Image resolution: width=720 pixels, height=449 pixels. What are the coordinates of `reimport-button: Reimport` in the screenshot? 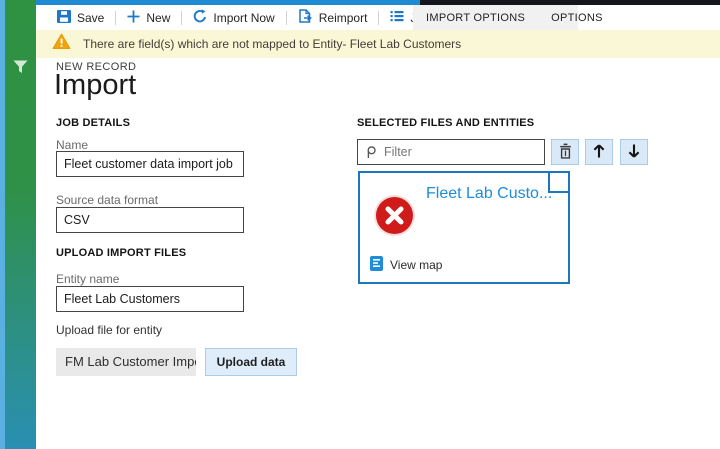 It's located at (333, 17).